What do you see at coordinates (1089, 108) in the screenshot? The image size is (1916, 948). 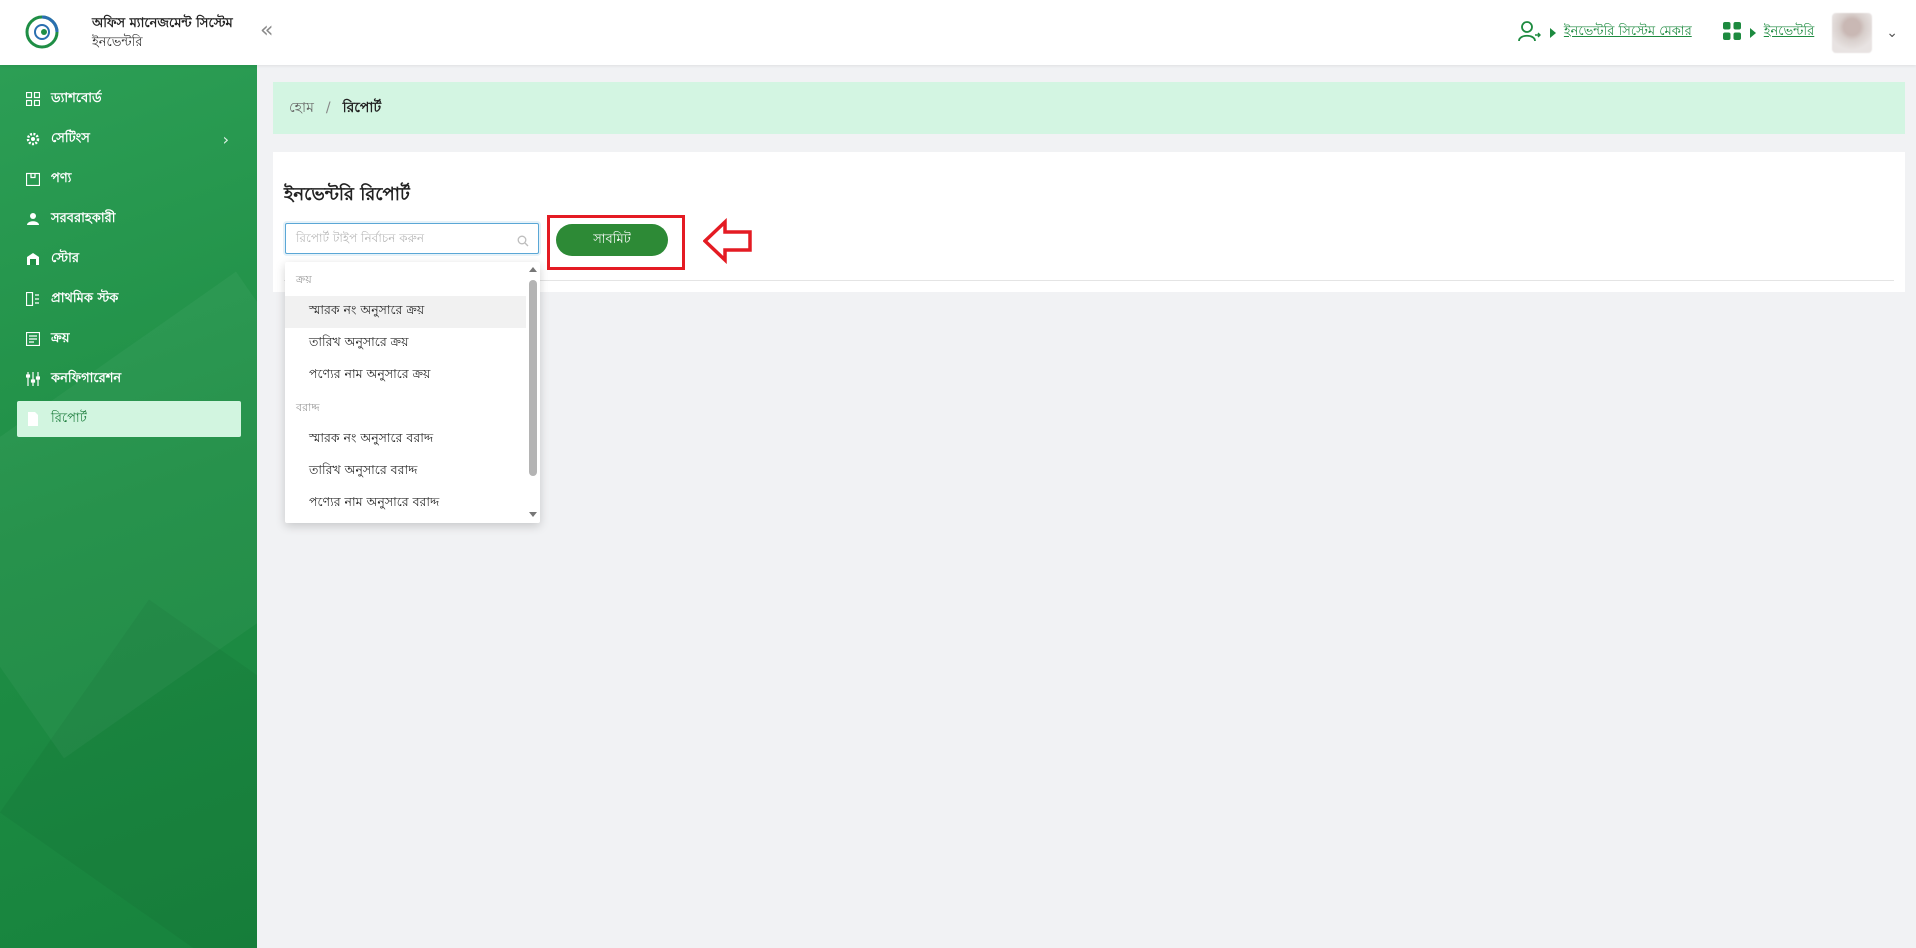 I see `breadcrumb: হোম / রিপোর্ট` at bounding box center [1089, 108].